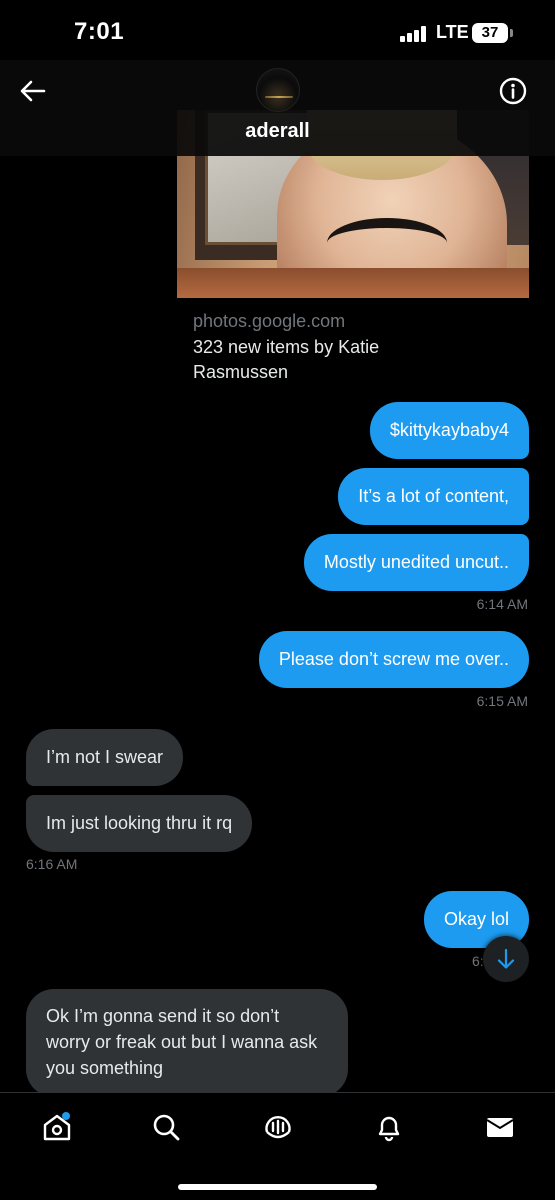 Image resolution: width=555 pixels, height=1200 pixels. Describe the element at coordinates (52, 864) in the screenshot. I see `message-timestamp: 6:16 AM` at that location.